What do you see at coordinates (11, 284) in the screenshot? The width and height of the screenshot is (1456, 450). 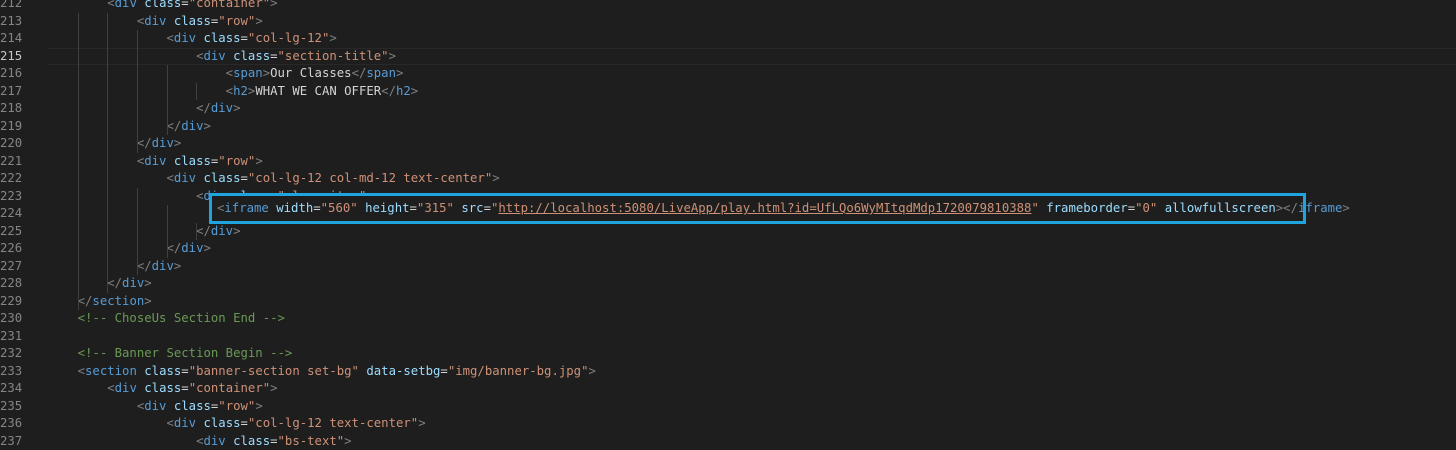 I see `line-number: 228` at bounding box center [11, 284].